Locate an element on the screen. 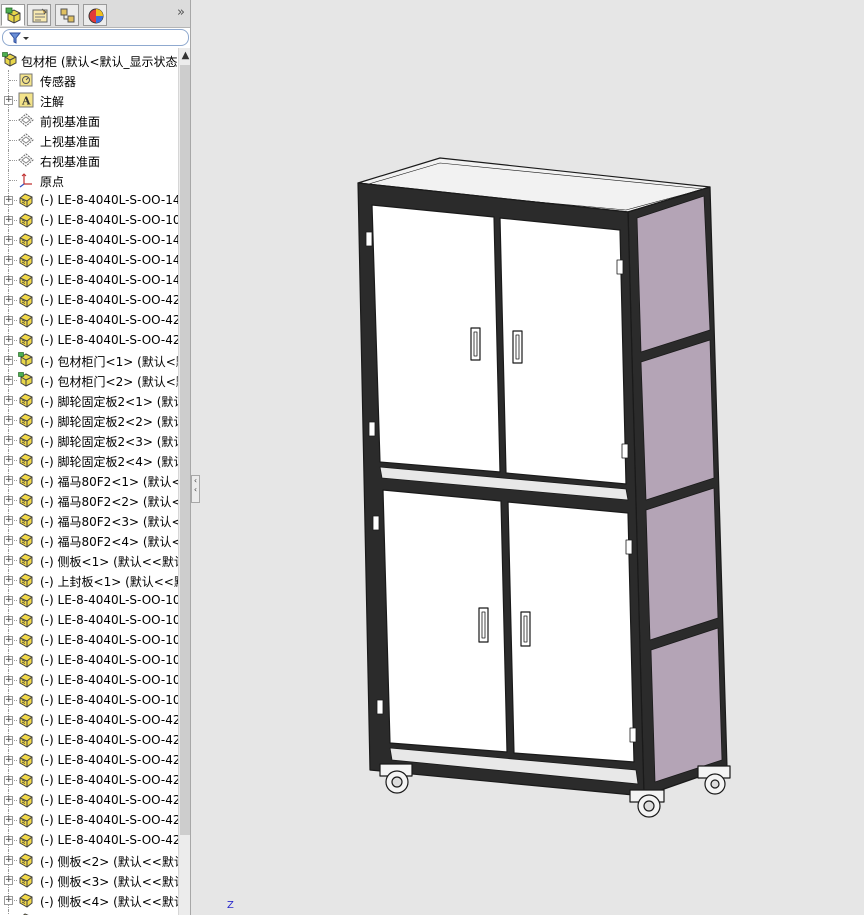  tree-item: + (-) 上封板<1> (默认<<默 is located at coordinates (89, 580).